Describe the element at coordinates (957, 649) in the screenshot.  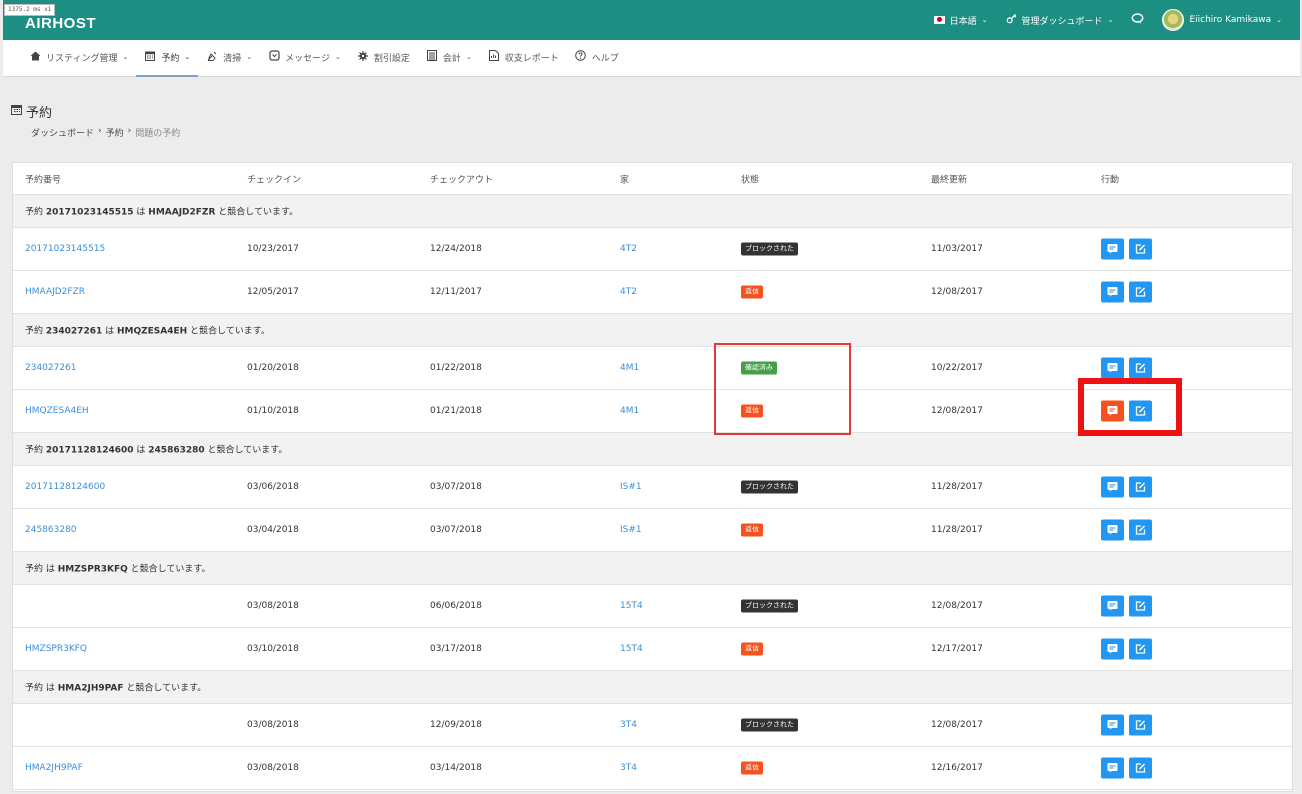
I see `last-updated: 12/17/2017` at that location.